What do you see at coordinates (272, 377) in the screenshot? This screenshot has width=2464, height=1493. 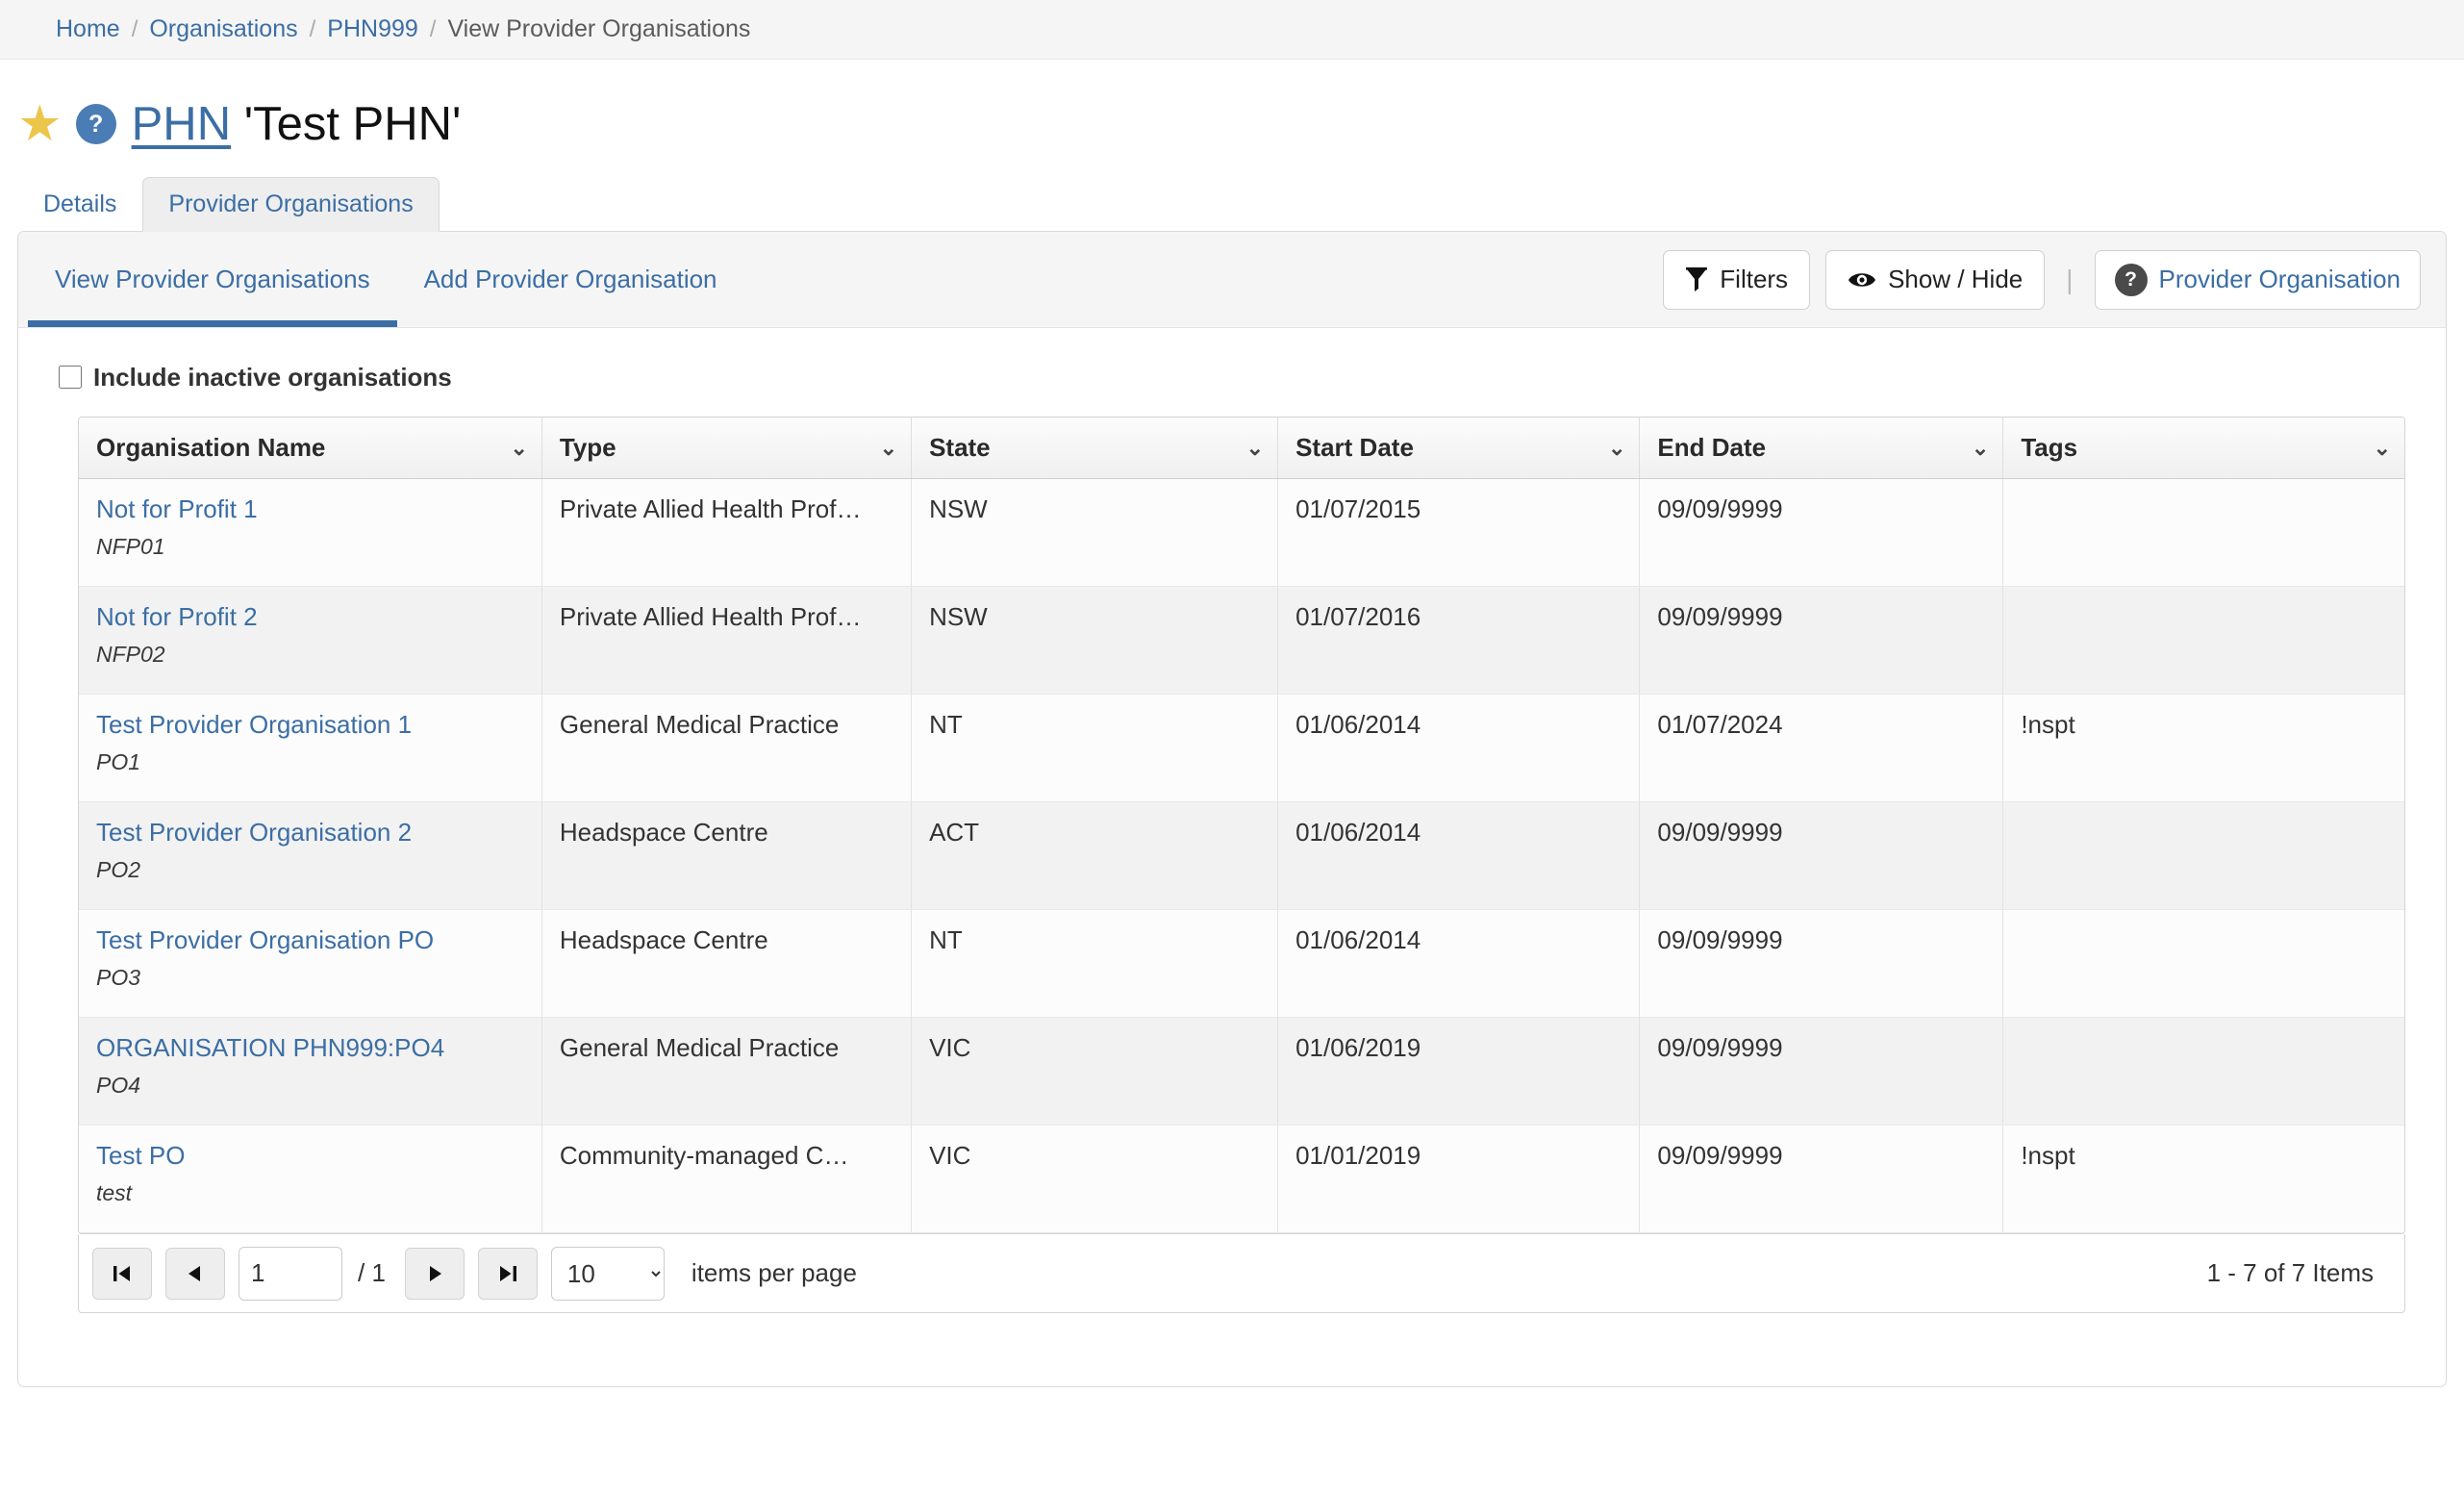 I see `include-inactive-label: Include inactive organisations` at bounding box center [272, 377].